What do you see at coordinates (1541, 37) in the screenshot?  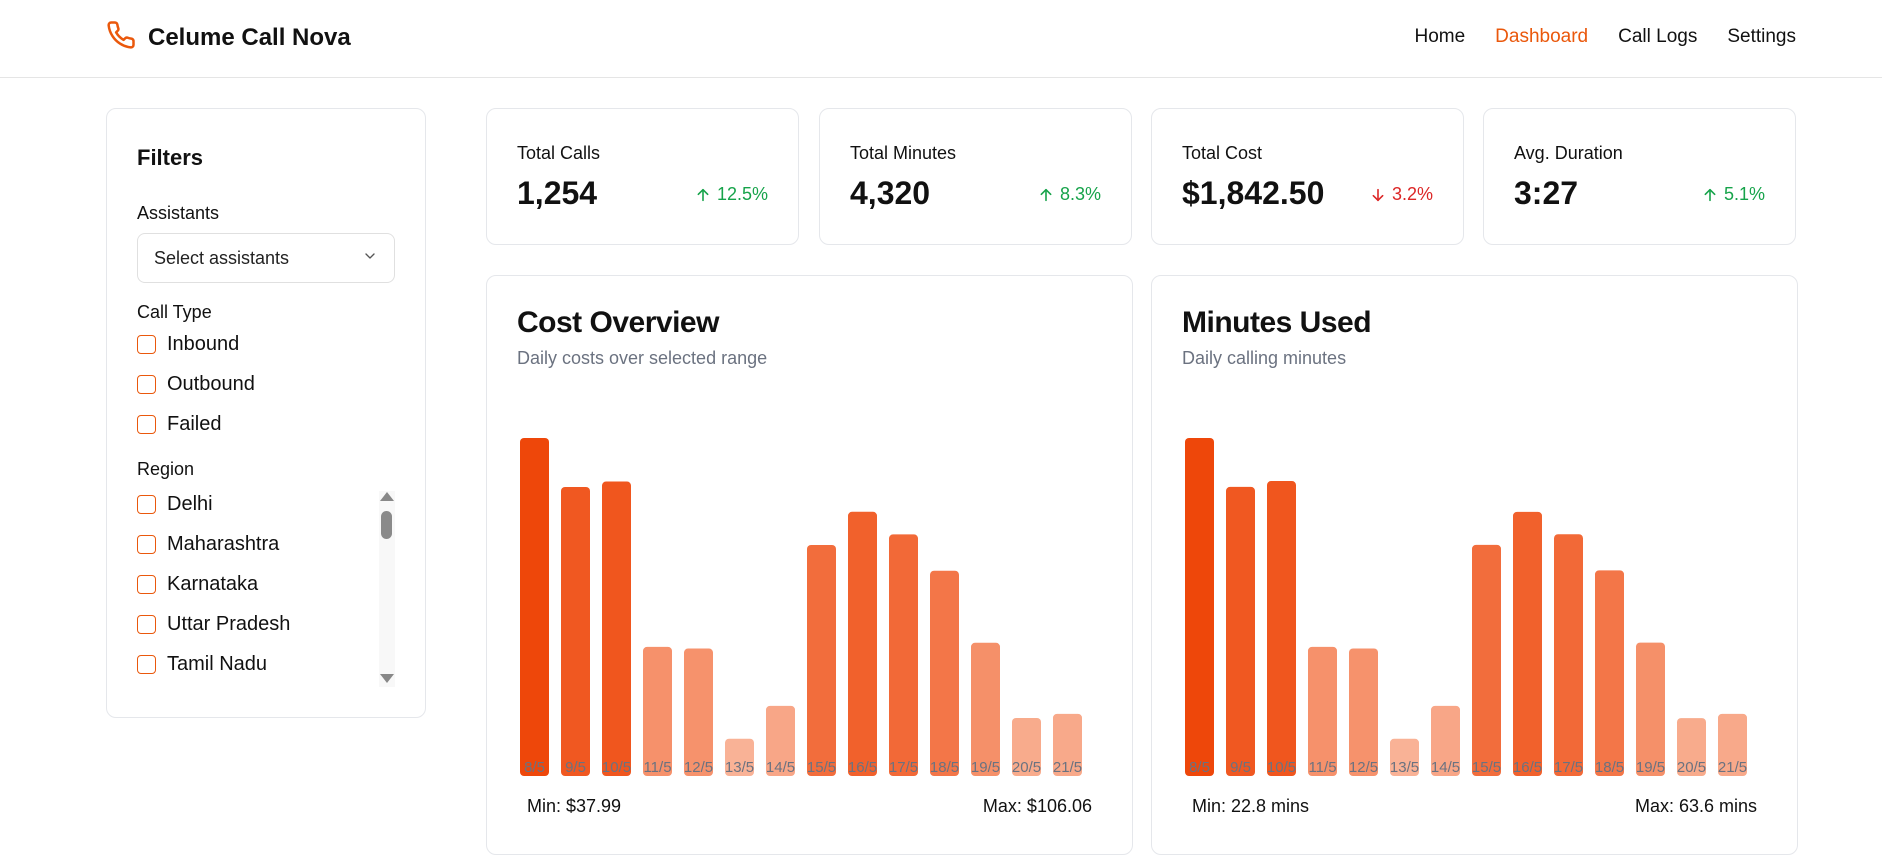 I see `nav-dashboard: Dashboard` at bounding box center [1541, 37].